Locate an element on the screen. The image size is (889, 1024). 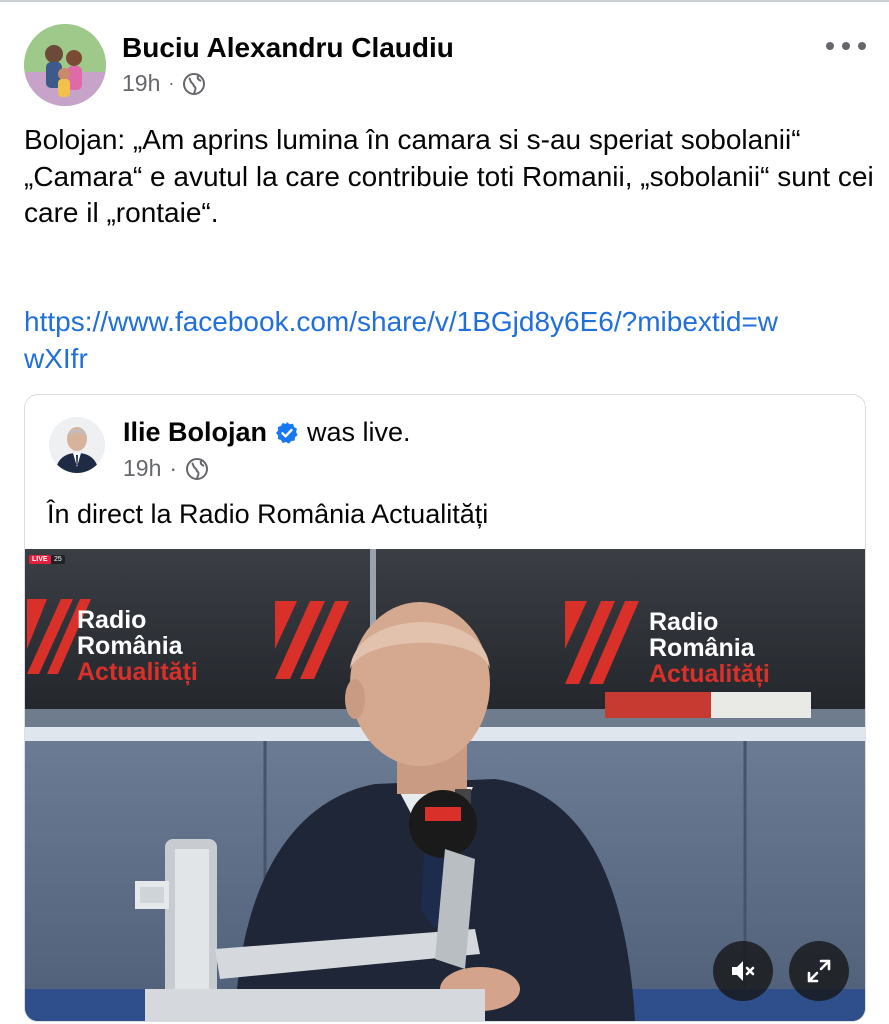
shared-header: Ilie Bolojan was live. is located at coordinates (267, 432).